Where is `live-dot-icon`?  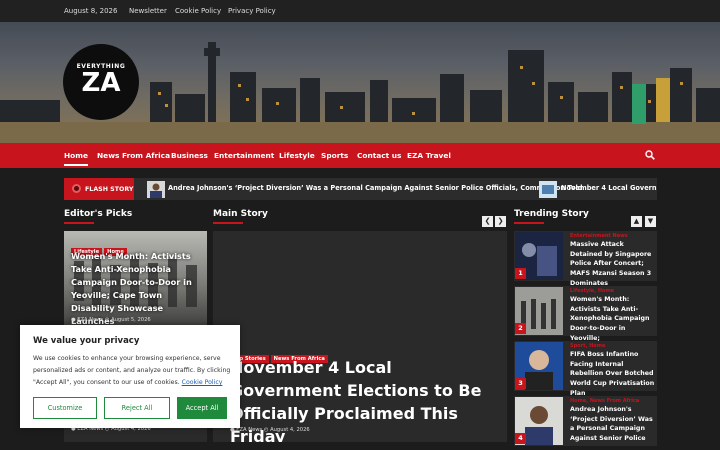
live-dot-icon is located at coordinates (76, 188).